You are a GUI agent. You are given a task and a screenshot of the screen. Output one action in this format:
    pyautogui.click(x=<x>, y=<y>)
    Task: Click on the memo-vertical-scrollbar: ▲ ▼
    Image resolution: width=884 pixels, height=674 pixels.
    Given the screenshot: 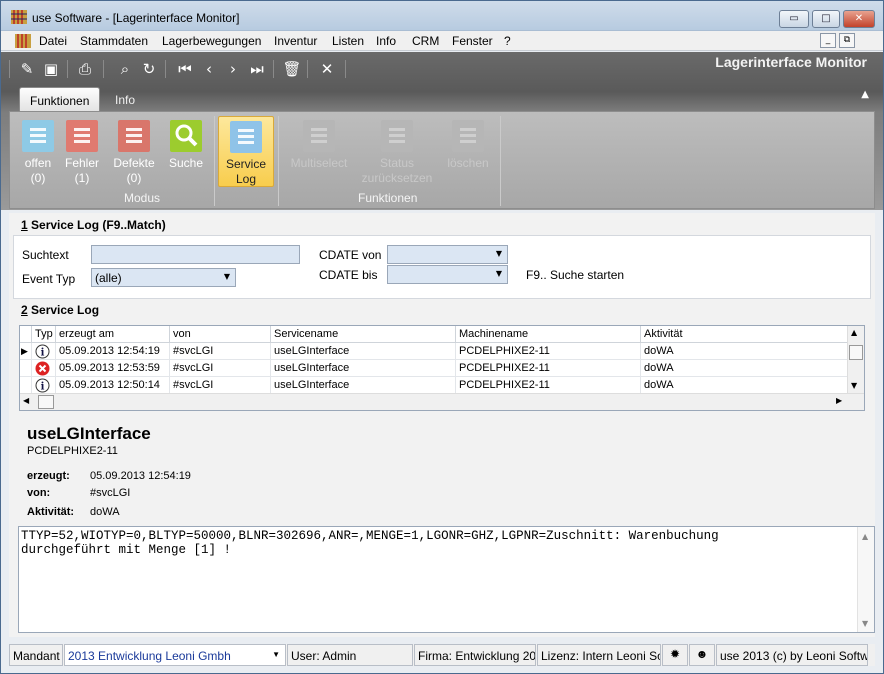 What is the action you would take?
    pyautogui.click(x=865, y=579)
    